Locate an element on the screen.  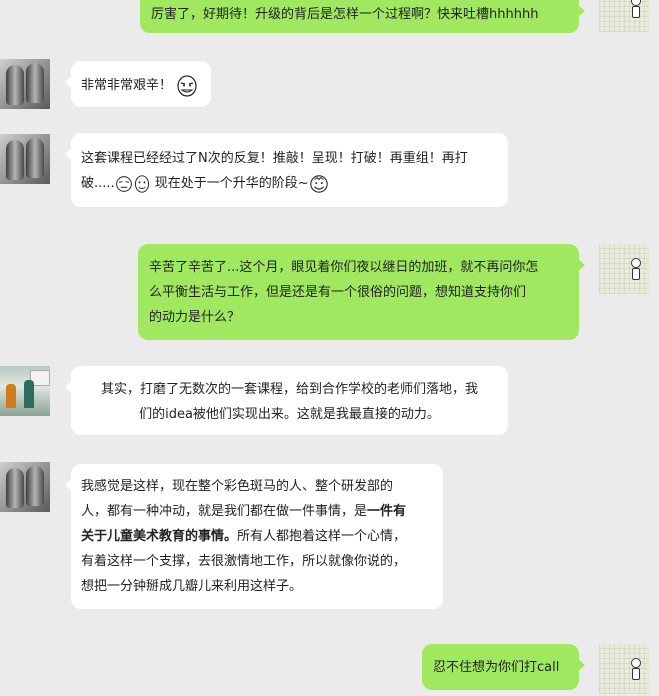
message-text-line: 我感觉是这样，现在整个彩色斑马的人、整个研发部的 is located at coordinates (237, 486).